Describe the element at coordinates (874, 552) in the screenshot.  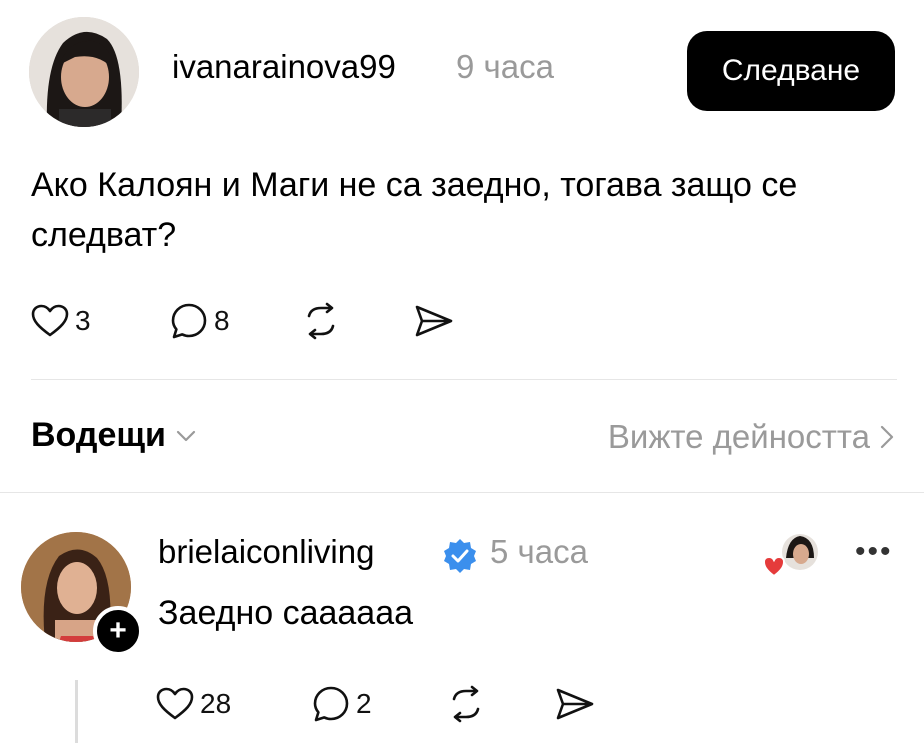
I see `more-options-button: •••` at that location.